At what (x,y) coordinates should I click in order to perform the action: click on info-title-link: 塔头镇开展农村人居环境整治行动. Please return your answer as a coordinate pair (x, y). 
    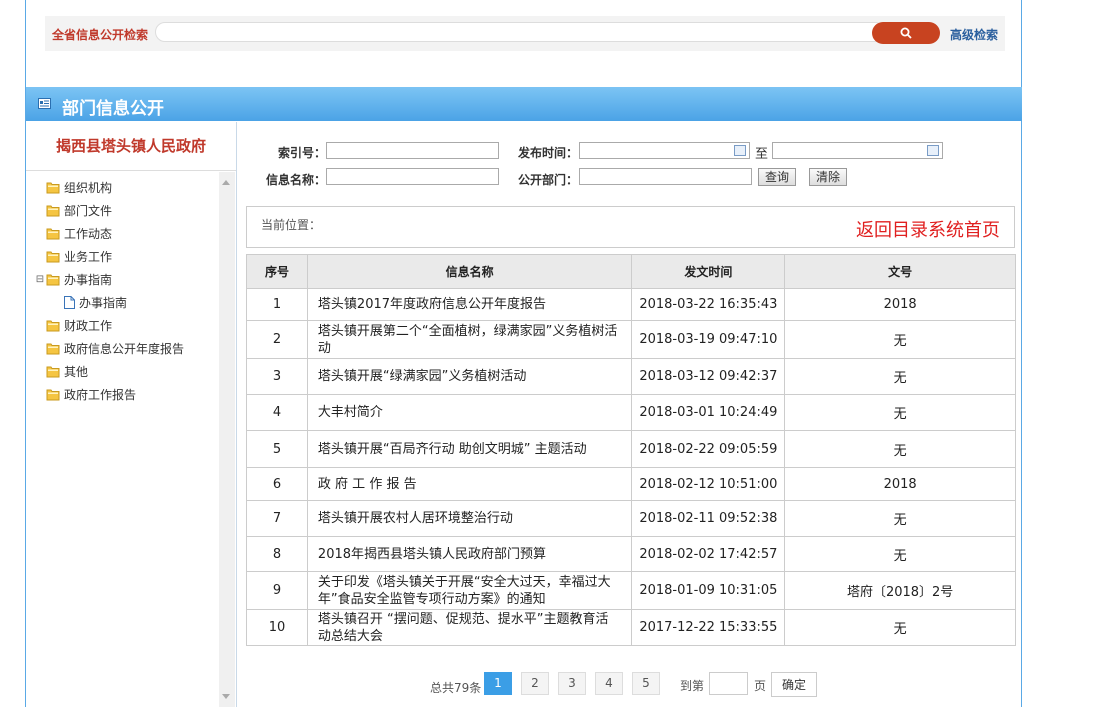
    Looking at the image, I should click on (469, 518).